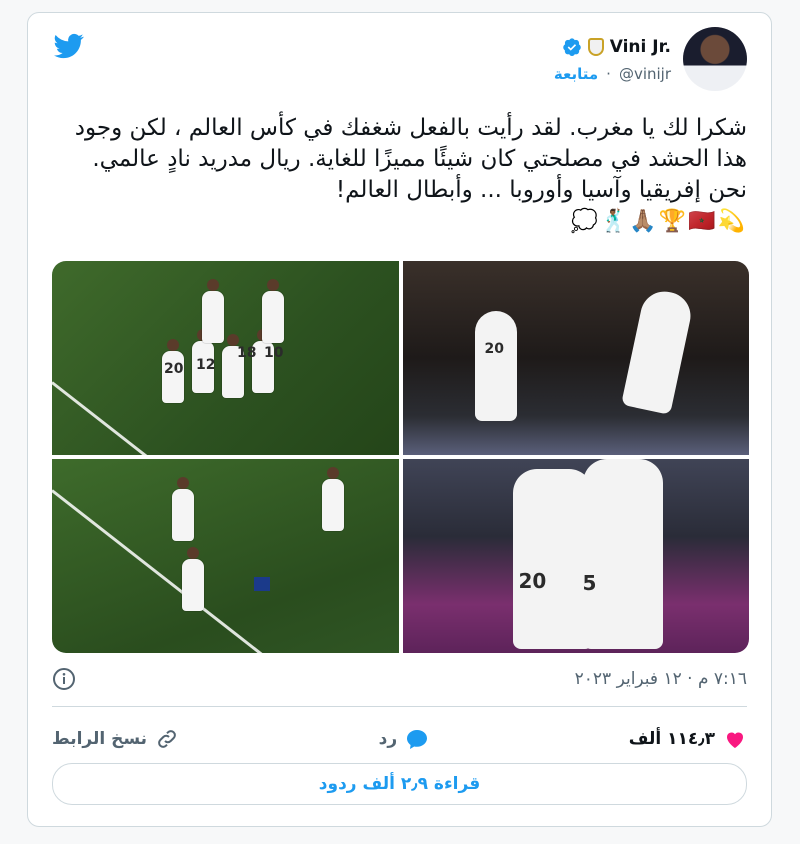 The width and height of the screenshot is (800, 844). Describe the element at coordinates (576, 74) in the screenshot. I see `follow-link: متابعة` at that location.